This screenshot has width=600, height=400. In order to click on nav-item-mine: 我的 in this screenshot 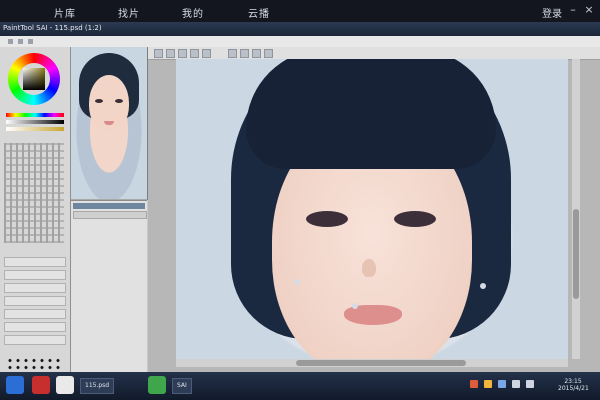, I will do `click(193, 12)`.